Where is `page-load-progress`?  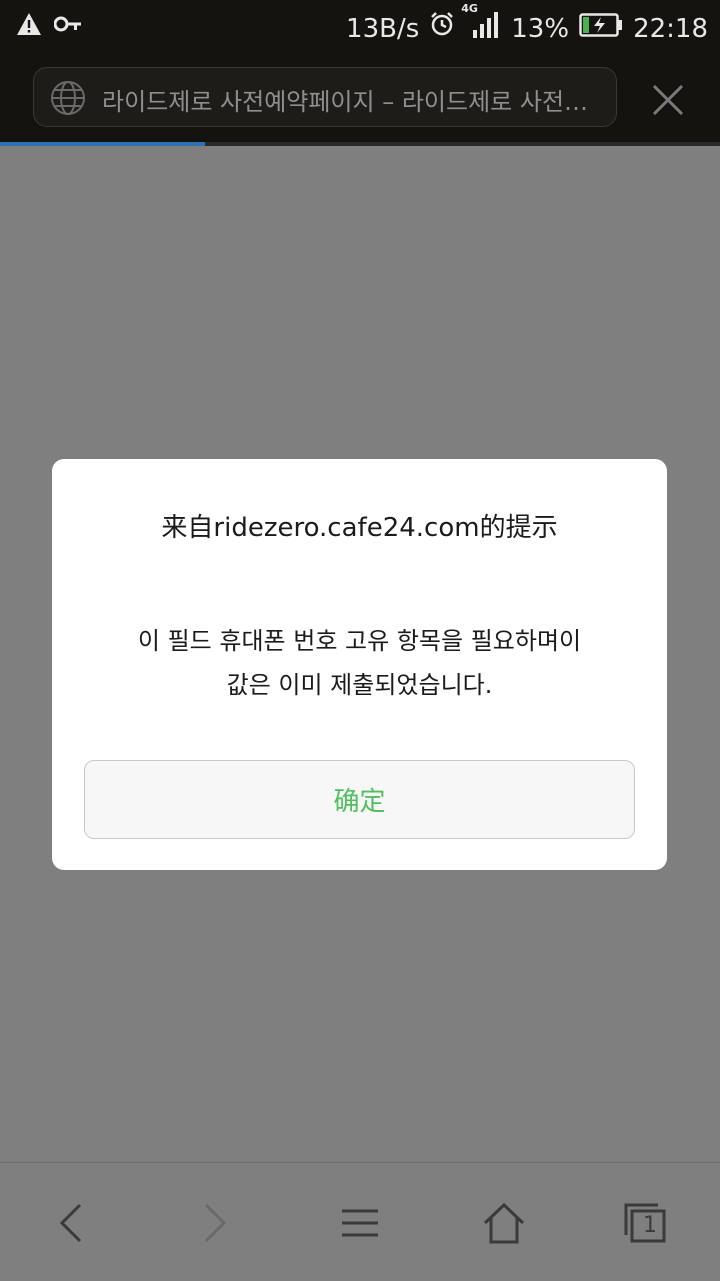 page-load-progress is located at coordinates (360, 144).